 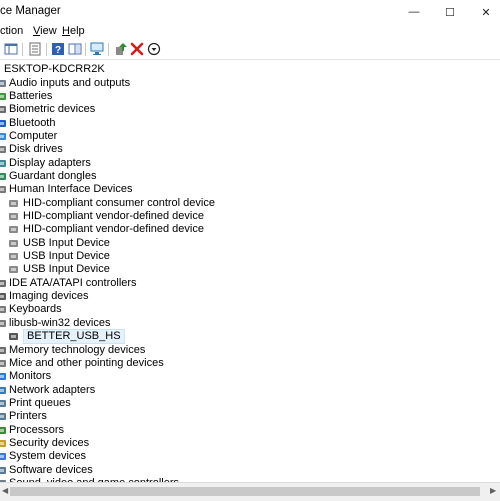 I want to click on close-button: ✕, so click(x=486, y=12).